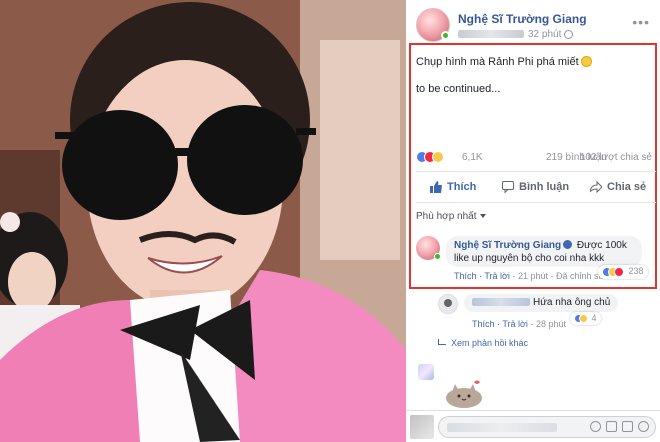 This screenshot has width=660, height=442. I want to click on reply-actions: Thích · Trả lời · 28 phút, so click(519, 324).